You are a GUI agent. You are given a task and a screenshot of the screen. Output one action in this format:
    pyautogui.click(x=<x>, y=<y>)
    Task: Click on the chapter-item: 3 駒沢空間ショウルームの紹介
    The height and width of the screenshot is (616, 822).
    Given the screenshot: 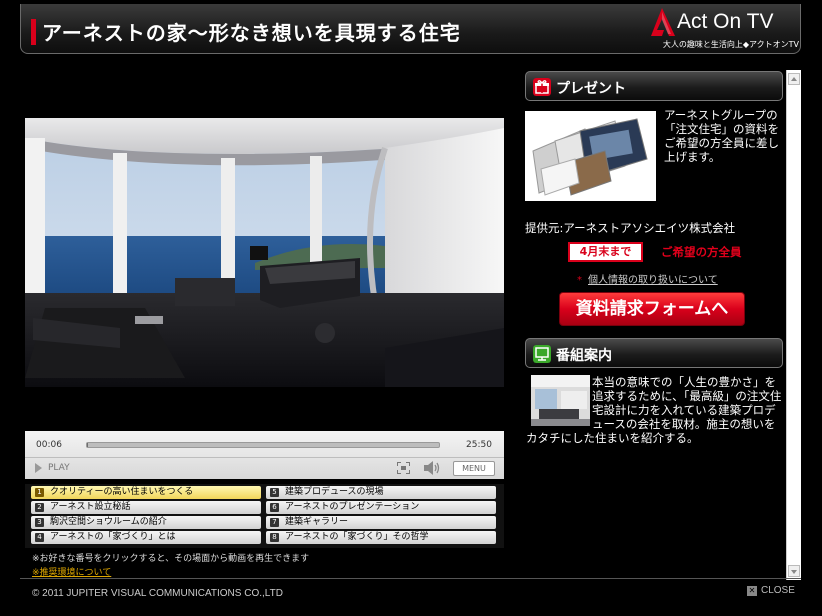 What is the action you would take?
    pyautogui.click(x=146, y=522)
    